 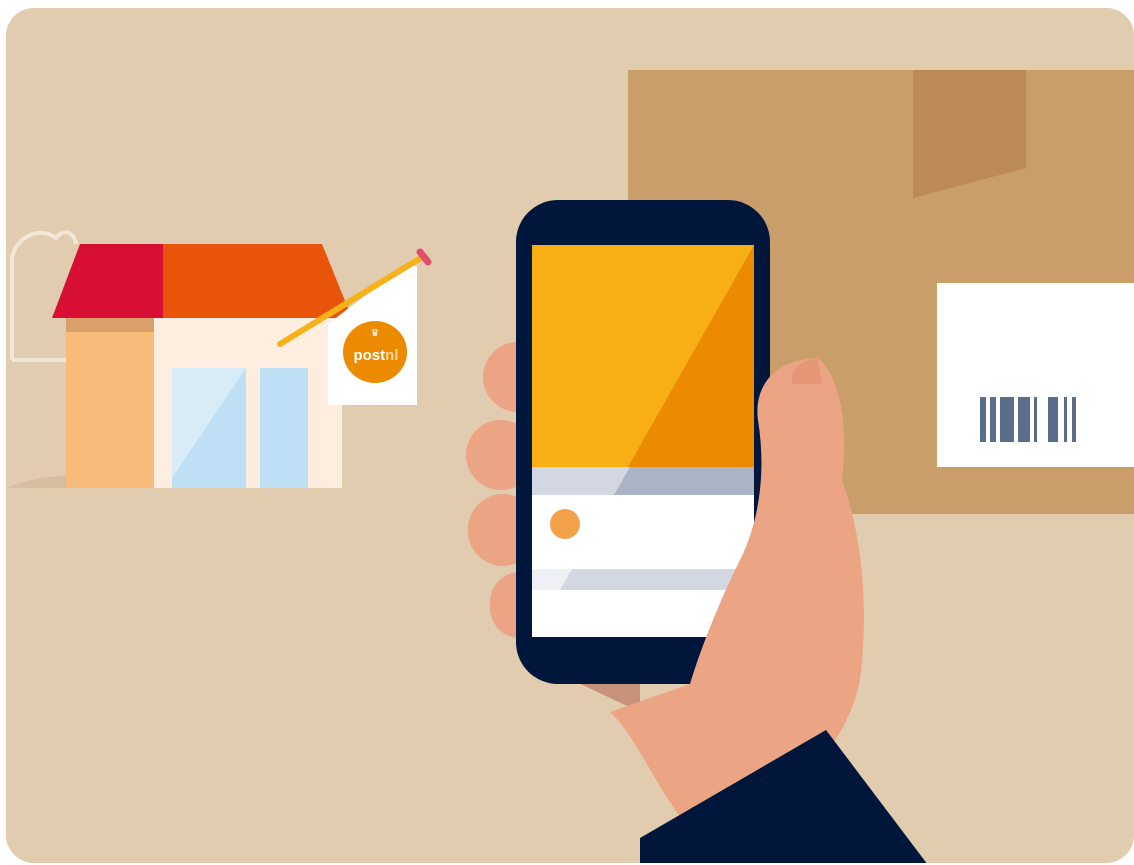 I want to click on shop-side-wall, so click(x=110, y=403).